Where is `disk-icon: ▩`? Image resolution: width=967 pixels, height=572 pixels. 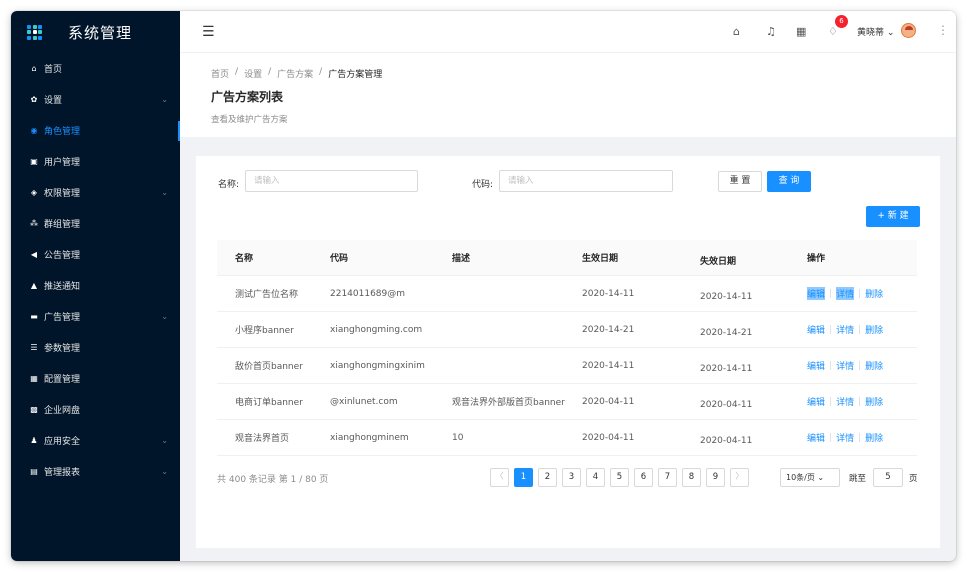
disk-icon: ▩ is located at coordinates (34, 409).